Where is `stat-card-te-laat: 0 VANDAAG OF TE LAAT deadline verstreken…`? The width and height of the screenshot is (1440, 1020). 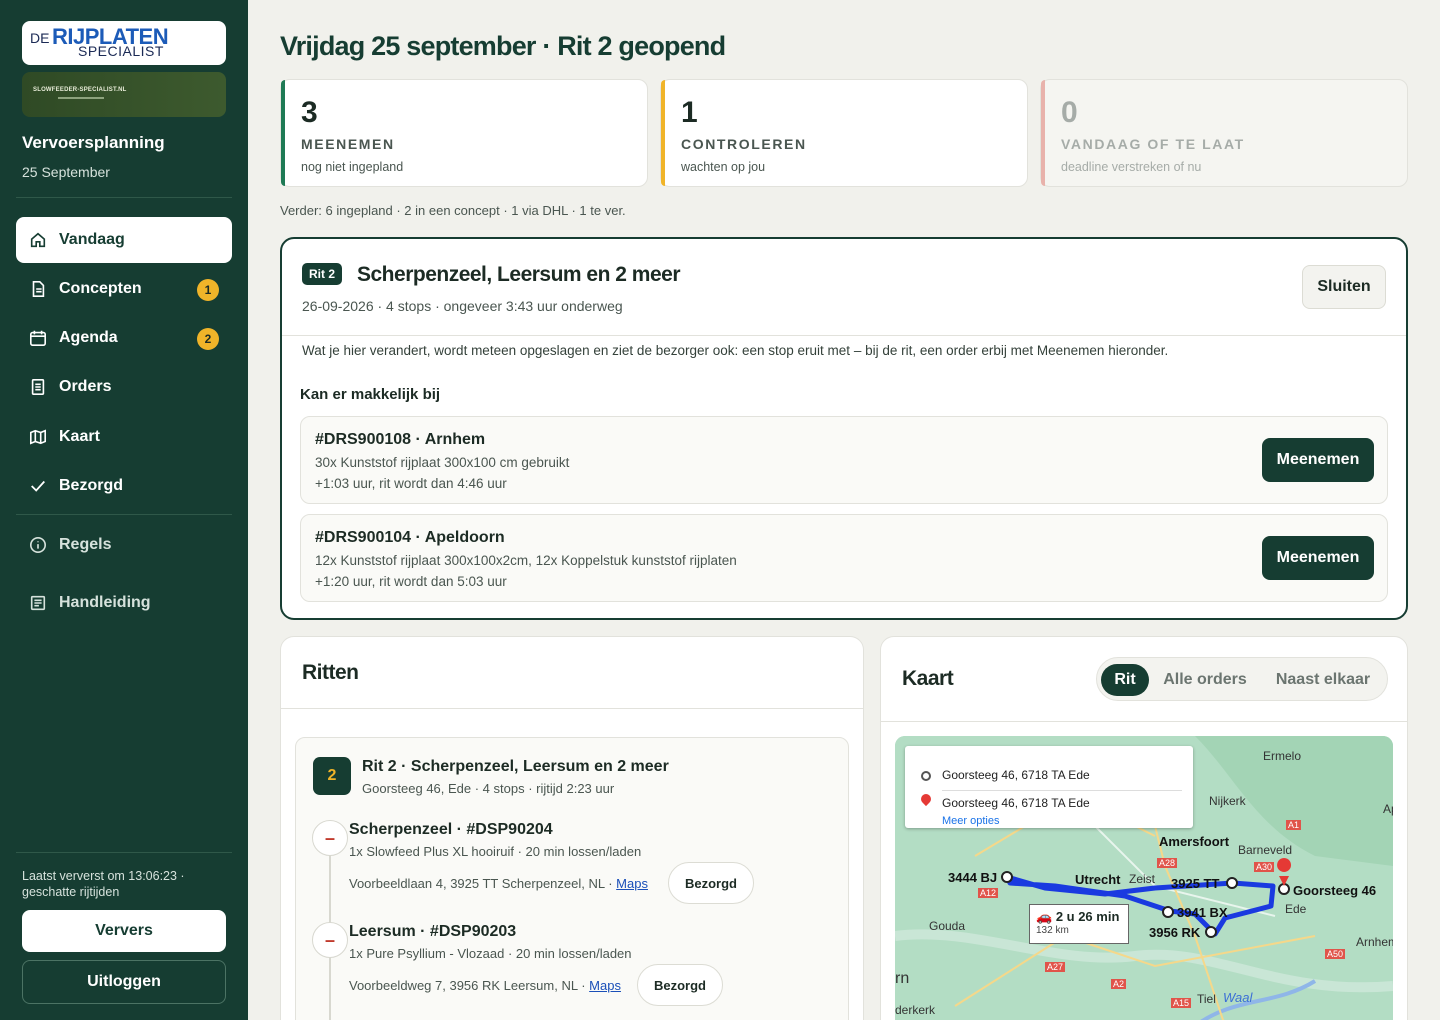
stat-card-te-laat: 0 VANDAAG OF TE LAAT deadline verstreken… is located at coordinates (1224, 133).